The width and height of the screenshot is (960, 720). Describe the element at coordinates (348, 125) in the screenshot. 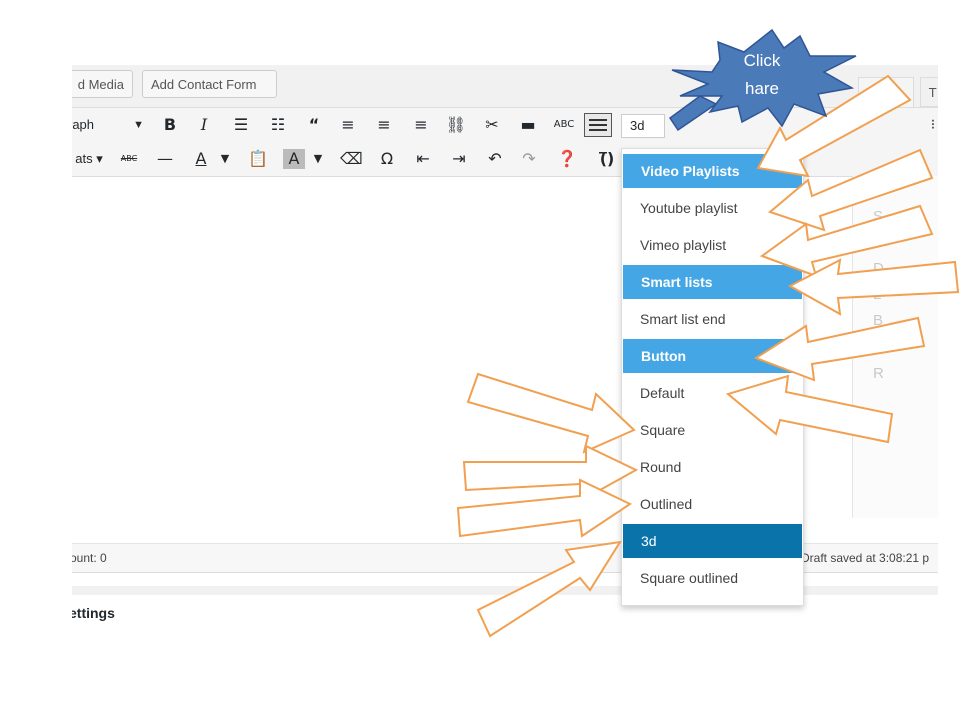

I see `align-left-icon: ≡` at that location.